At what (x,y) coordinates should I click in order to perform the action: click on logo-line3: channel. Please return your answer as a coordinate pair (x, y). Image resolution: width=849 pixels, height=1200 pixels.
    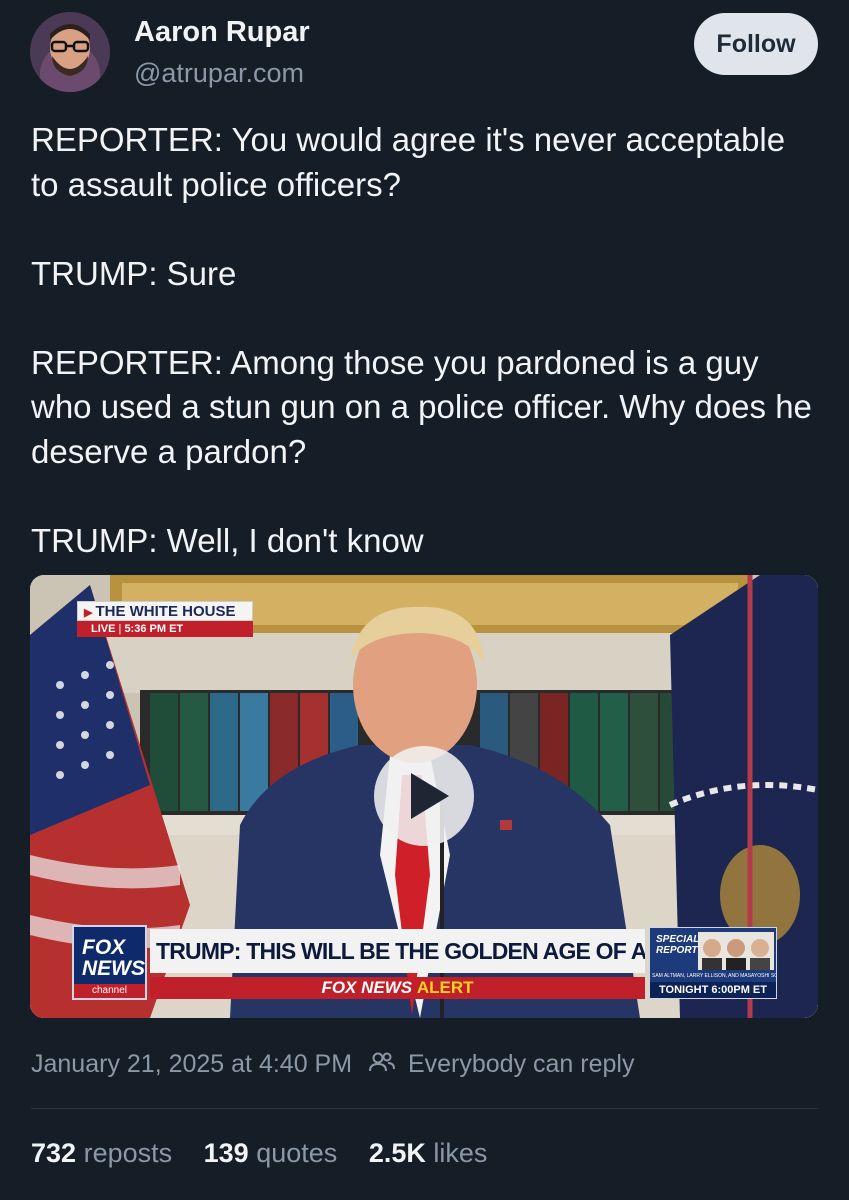
    Looking at the image, I should click on (109, 991).